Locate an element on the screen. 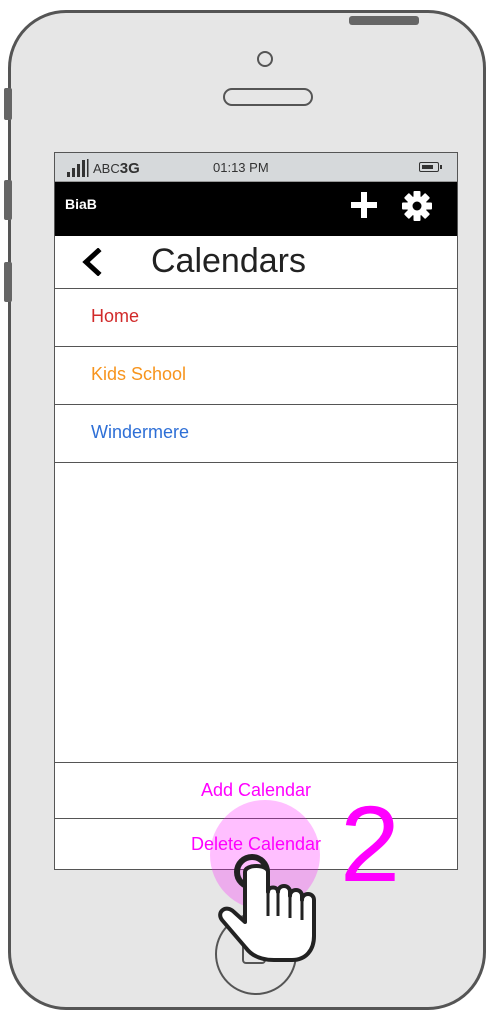 This screenshot has height=1022, width=498. carrier-label: ABC3G is located at coordinates (116, 168).